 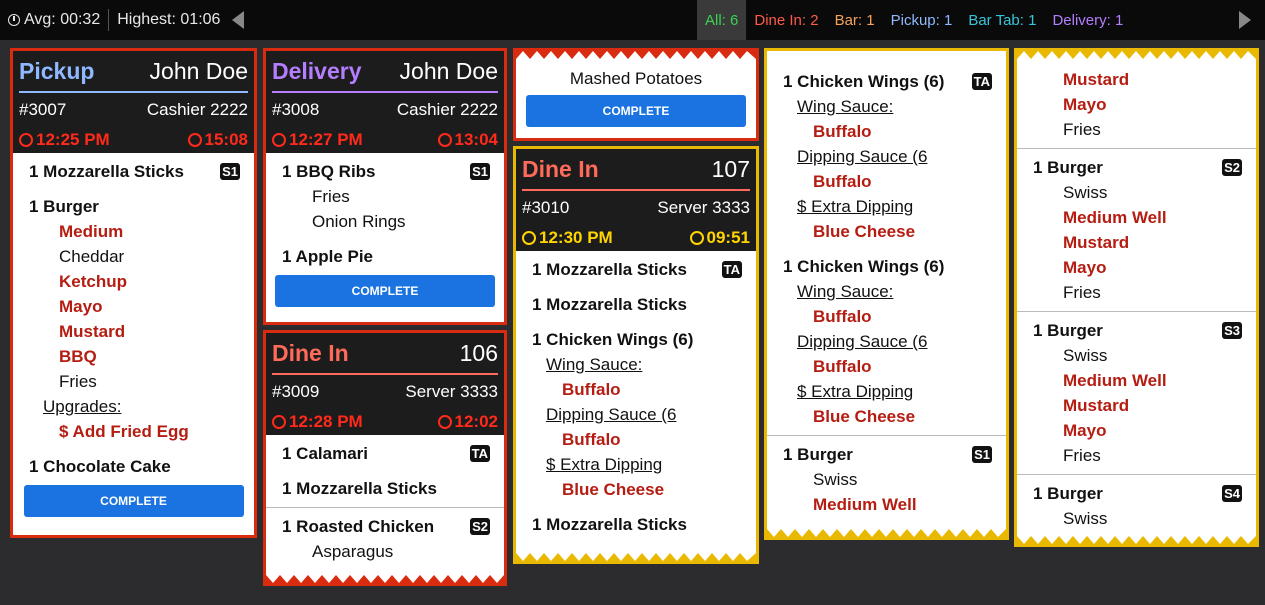 I want to click on modifier: $ Add Fried Egg, so click(x=124, y=431).